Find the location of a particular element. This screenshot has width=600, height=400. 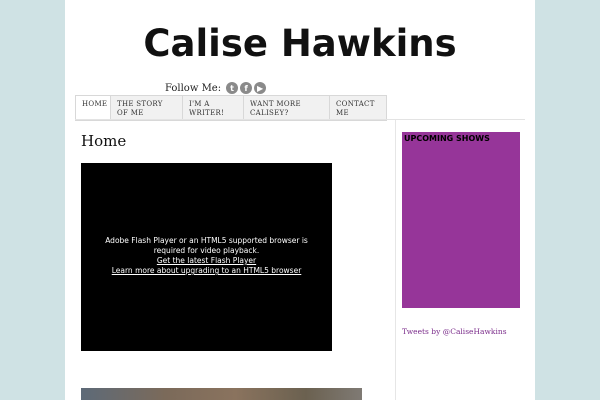

nav-item-story: The Story of Me is located at coordinates (147, 108).